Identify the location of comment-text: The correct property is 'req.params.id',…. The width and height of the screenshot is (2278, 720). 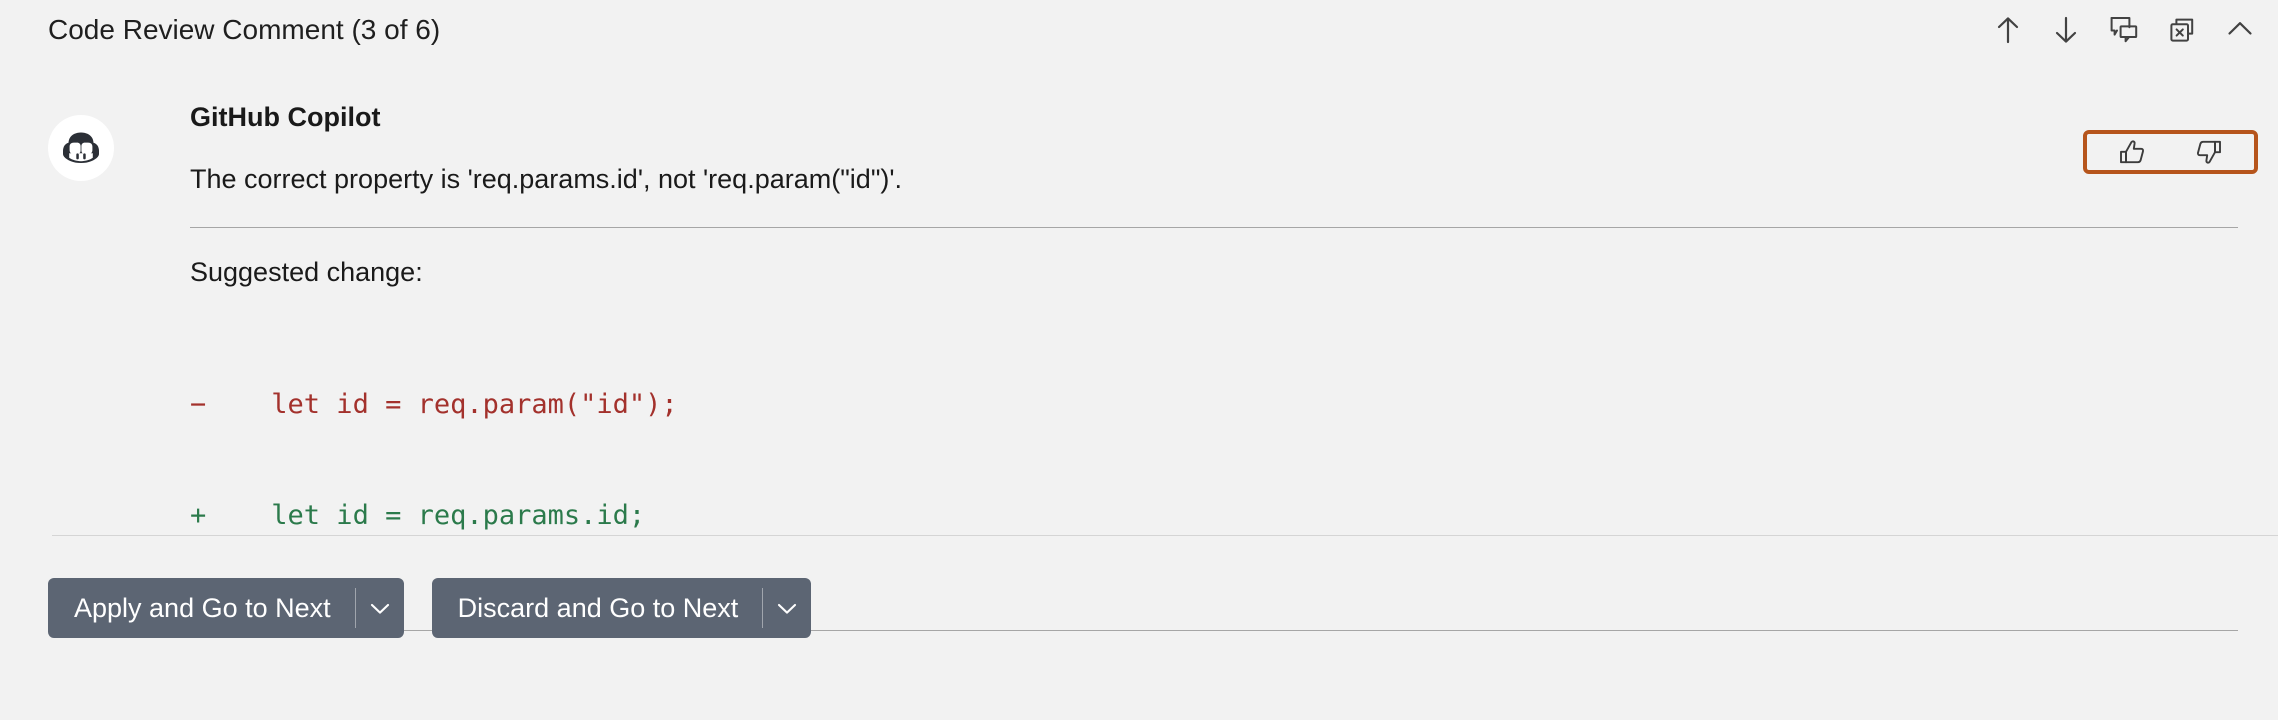
(546, 179).